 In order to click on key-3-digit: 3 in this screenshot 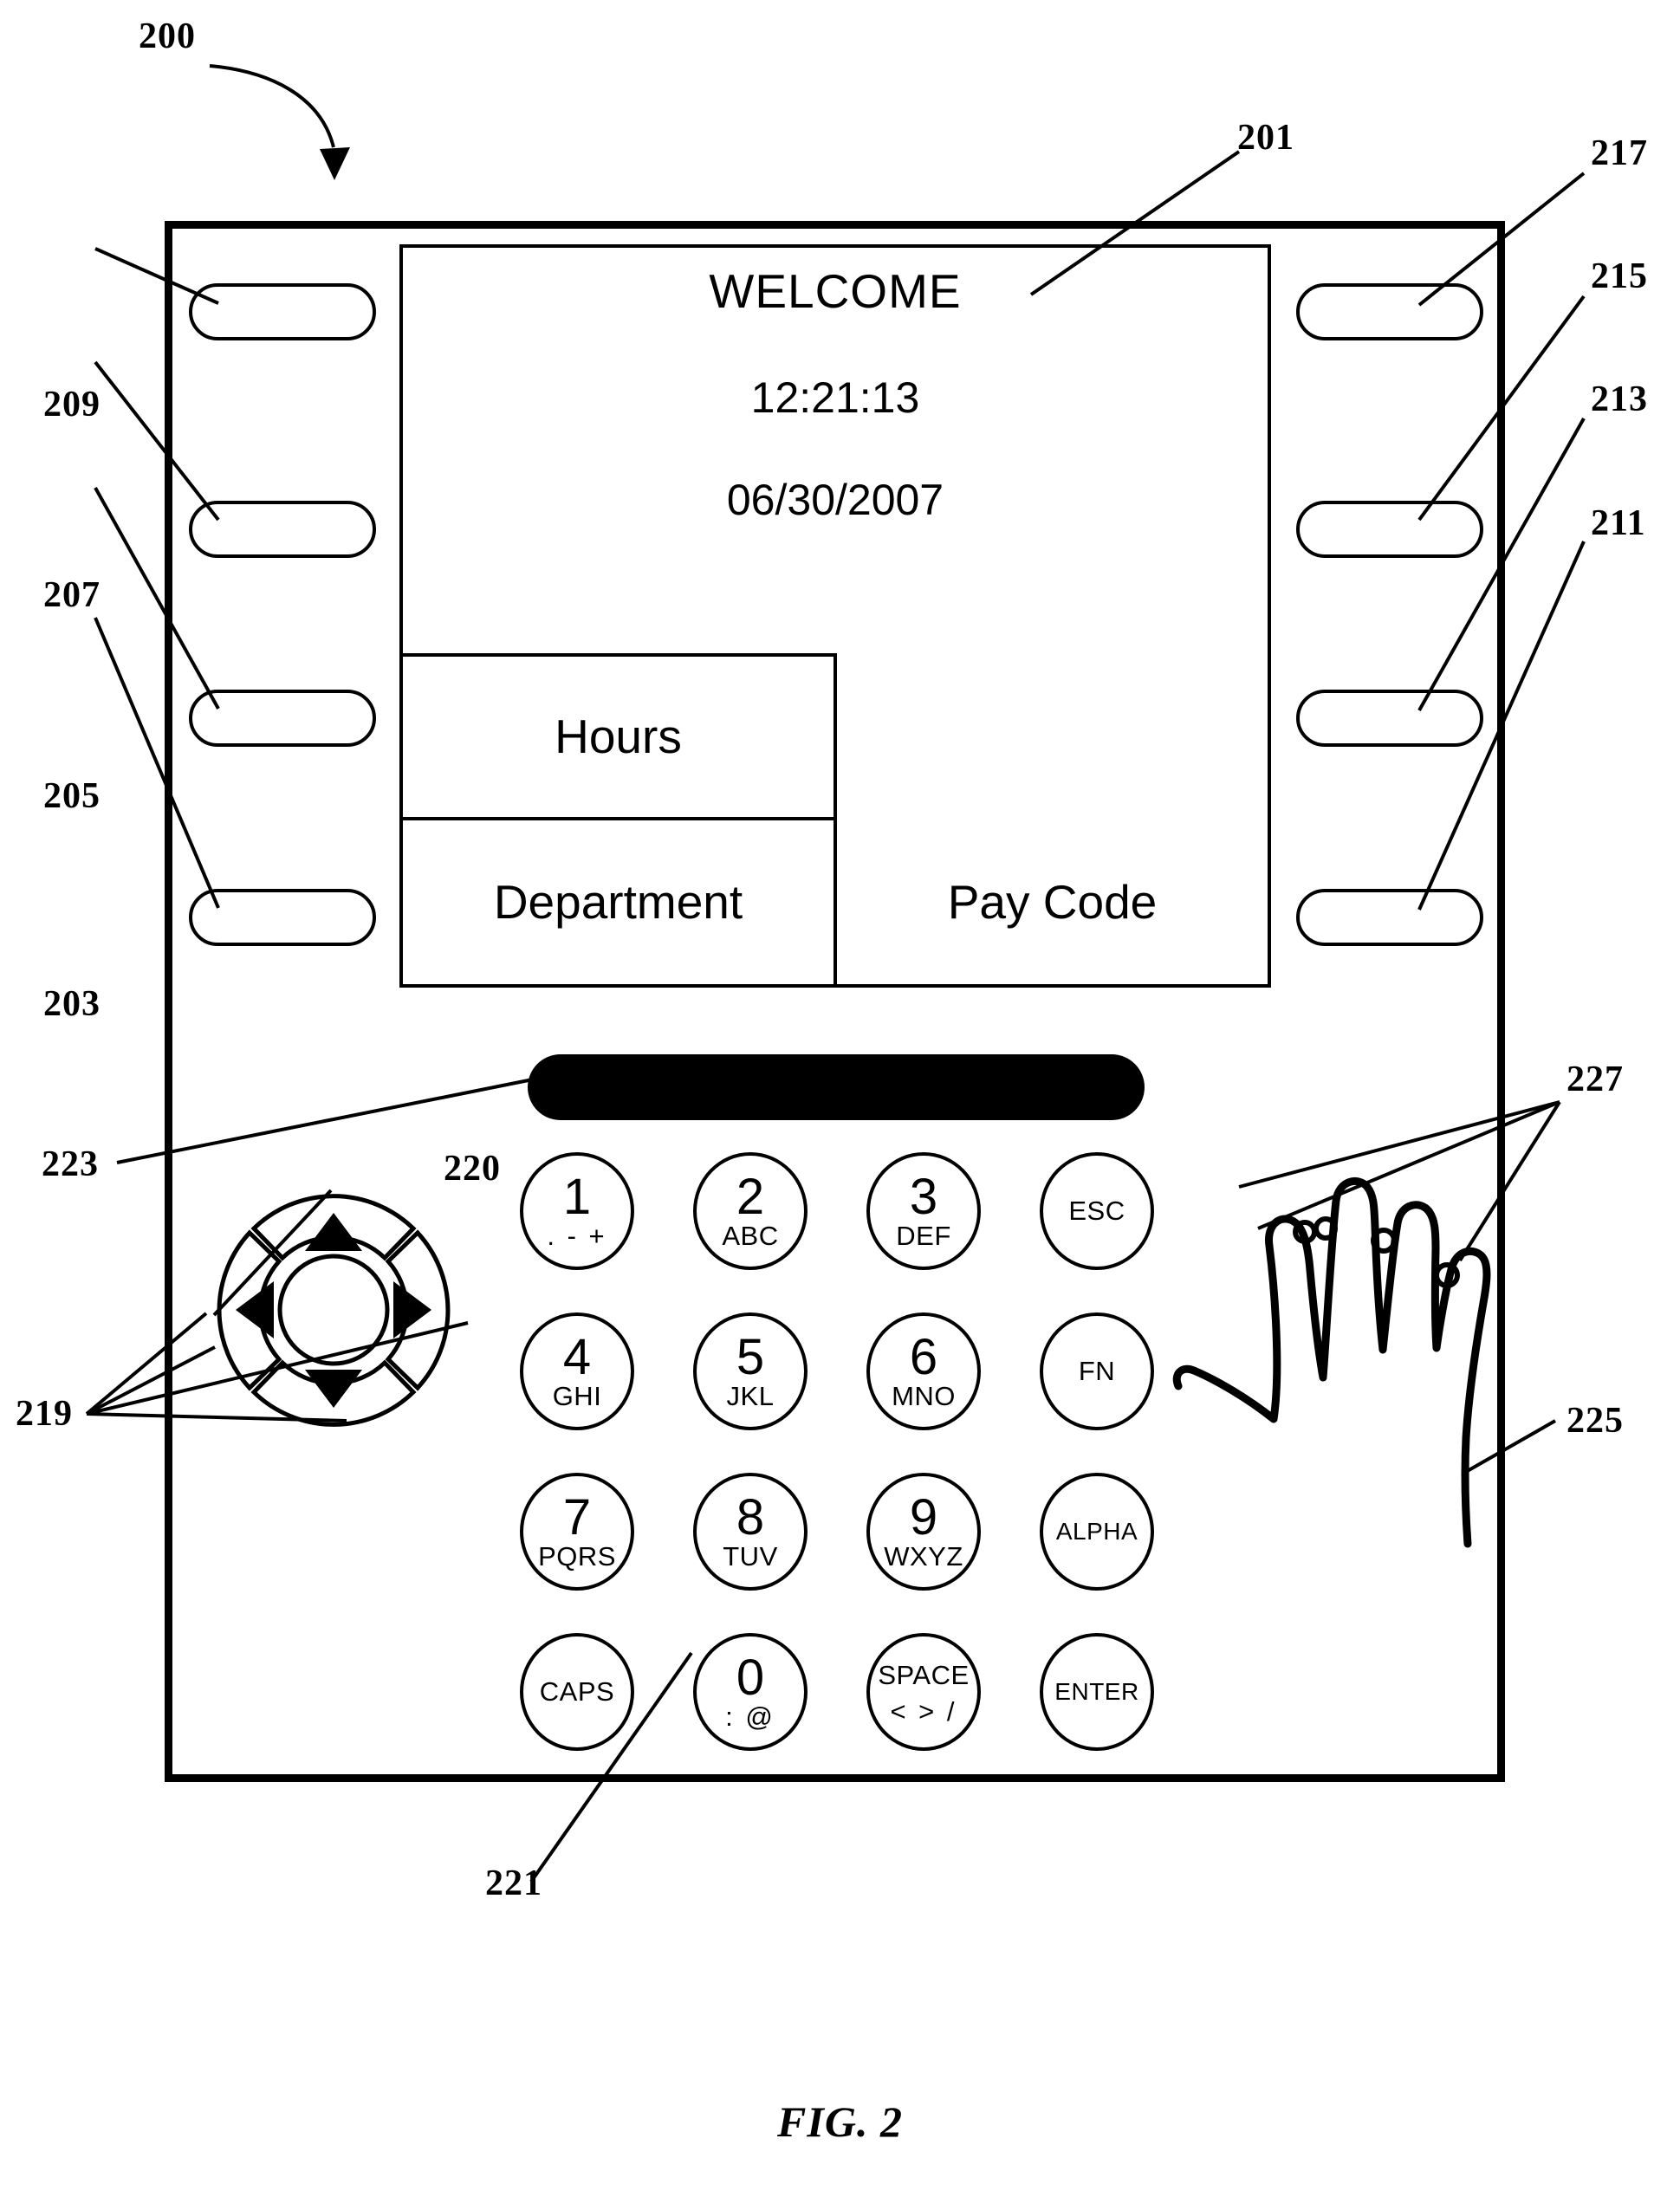, I will do `click(923, 1196)`.